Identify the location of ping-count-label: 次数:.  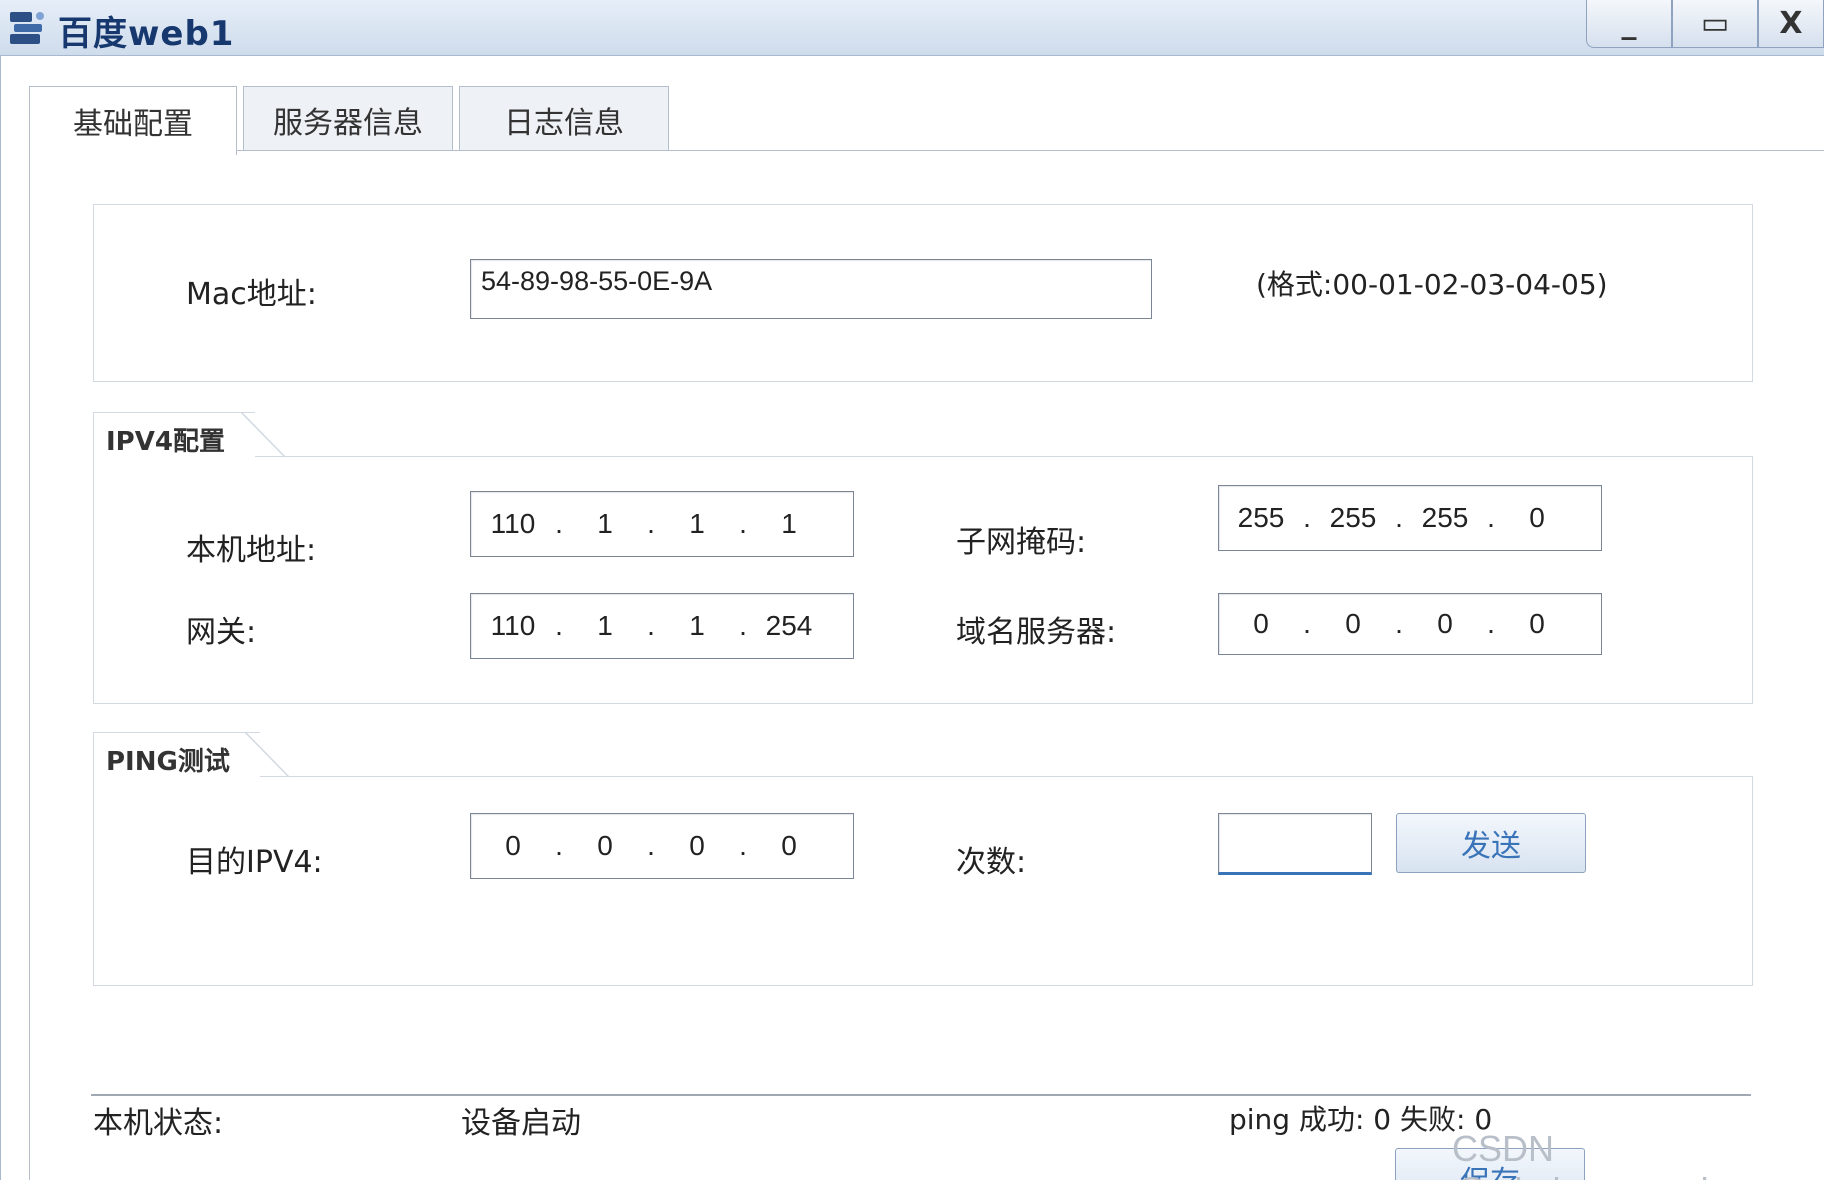
(991, 862).